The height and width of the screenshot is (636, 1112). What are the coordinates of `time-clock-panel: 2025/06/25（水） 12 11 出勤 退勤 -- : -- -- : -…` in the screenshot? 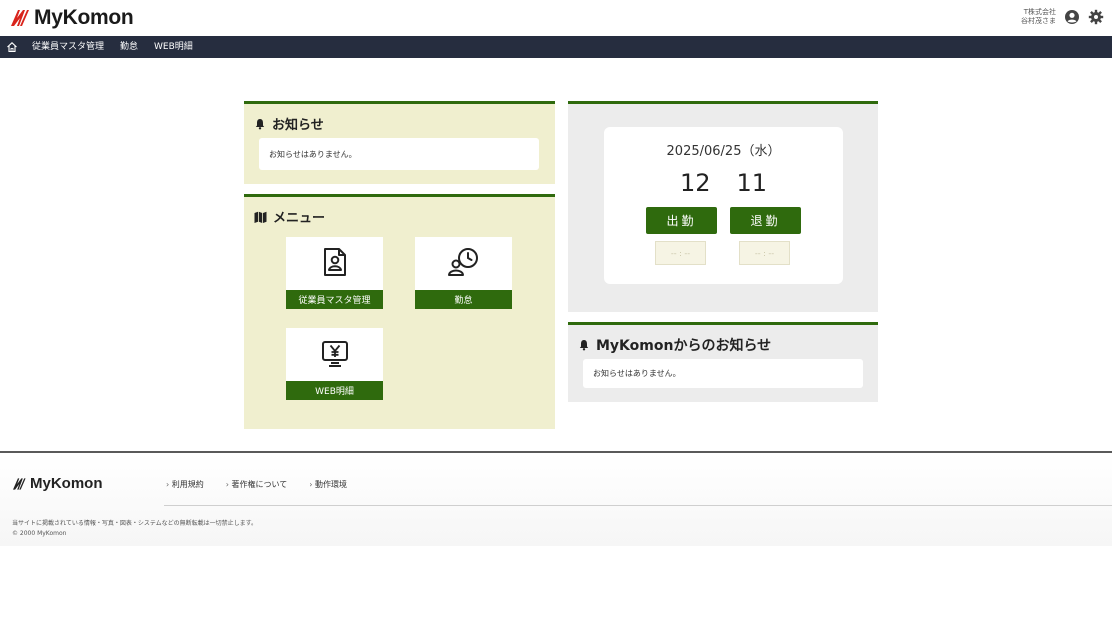 It's located at (723, 206).